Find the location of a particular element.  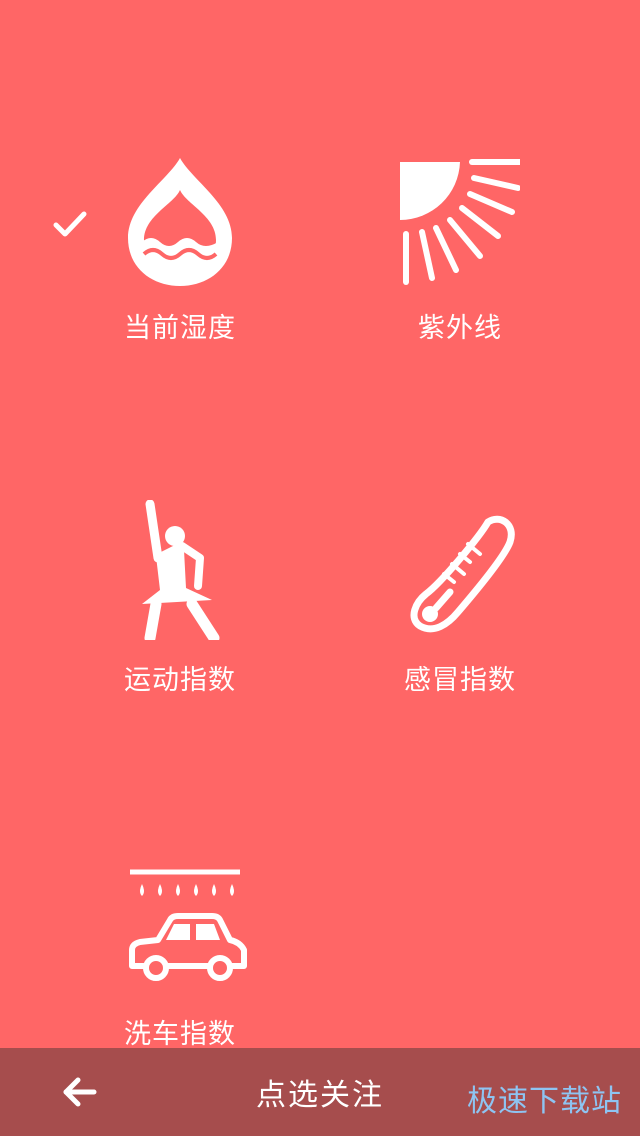

tile-sport: 运动指数 is located at coordinates (180, 615).